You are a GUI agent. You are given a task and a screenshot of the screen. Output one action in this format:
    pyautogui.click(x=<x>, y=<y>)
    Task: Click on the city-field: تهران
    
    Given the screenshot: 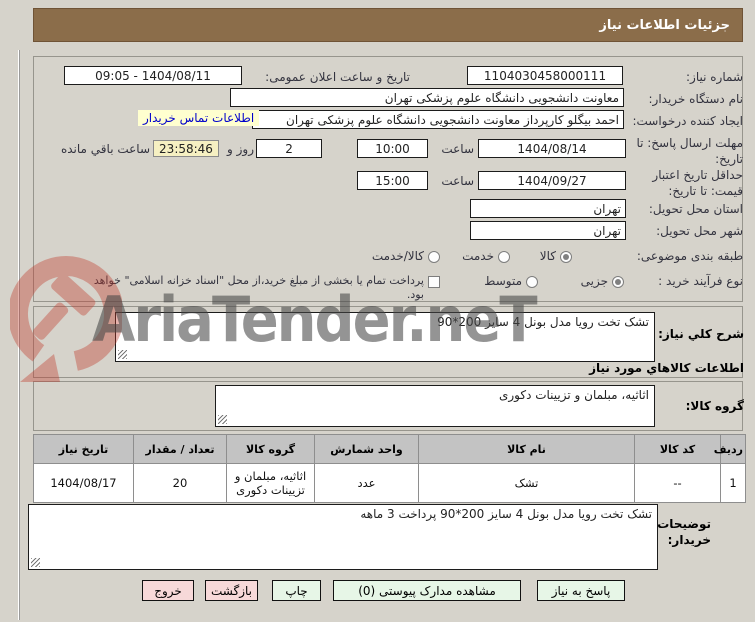 What is the action you would take?
    pyautogui.click(x=548, y=230)
    